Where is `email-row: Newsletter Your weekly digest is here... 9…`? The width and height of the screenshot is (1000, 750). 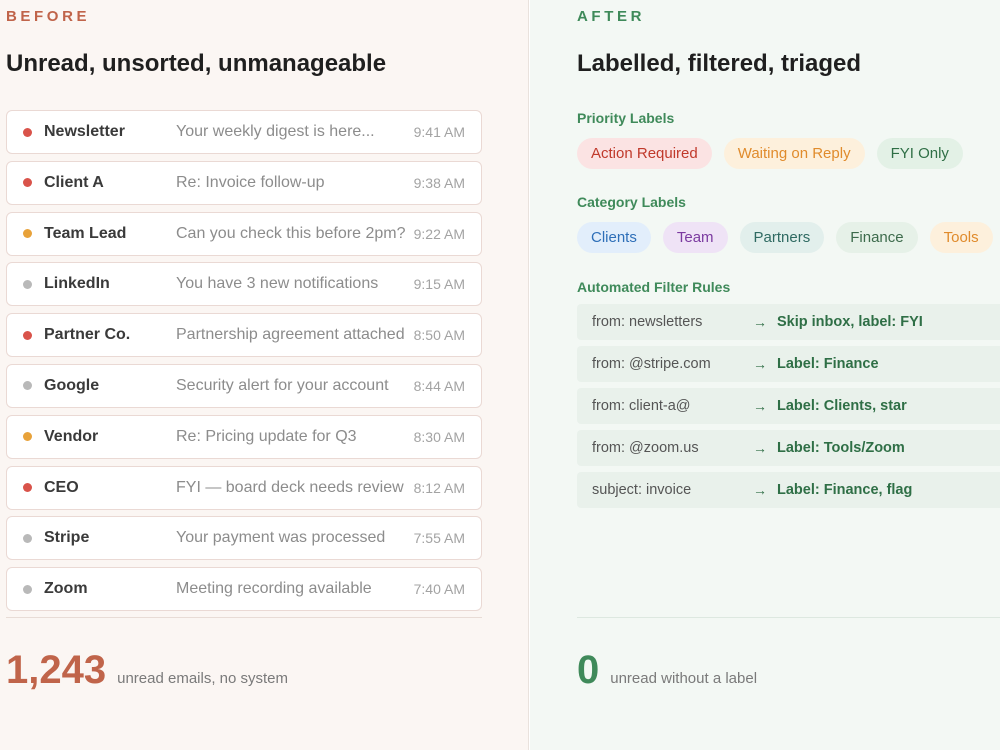 email-row: Newsletter Your weekly digest is here... 9… is located at coordinates (244, 132).